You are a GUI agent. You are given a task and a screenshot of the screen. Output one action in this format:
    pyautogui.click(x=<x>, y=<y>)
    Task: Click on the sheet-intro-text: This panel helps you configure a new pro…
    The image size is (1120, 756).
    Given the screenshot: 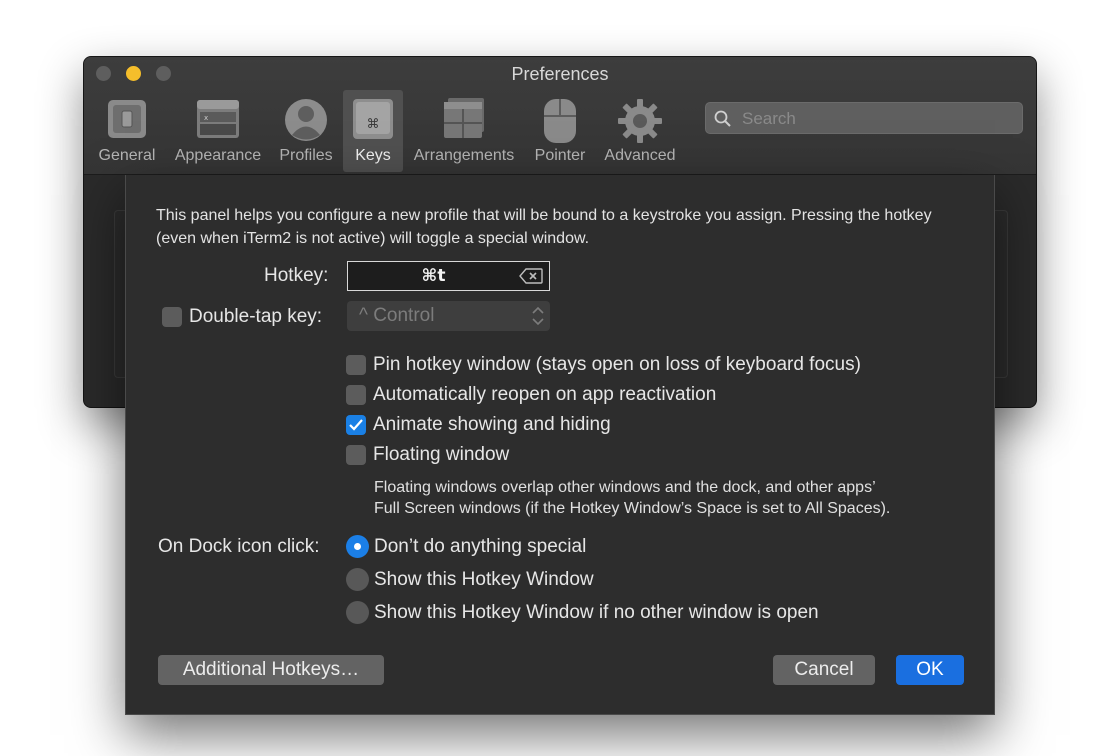 What is the action you would take?
    pyautogui.click(x=544, y=227)
    